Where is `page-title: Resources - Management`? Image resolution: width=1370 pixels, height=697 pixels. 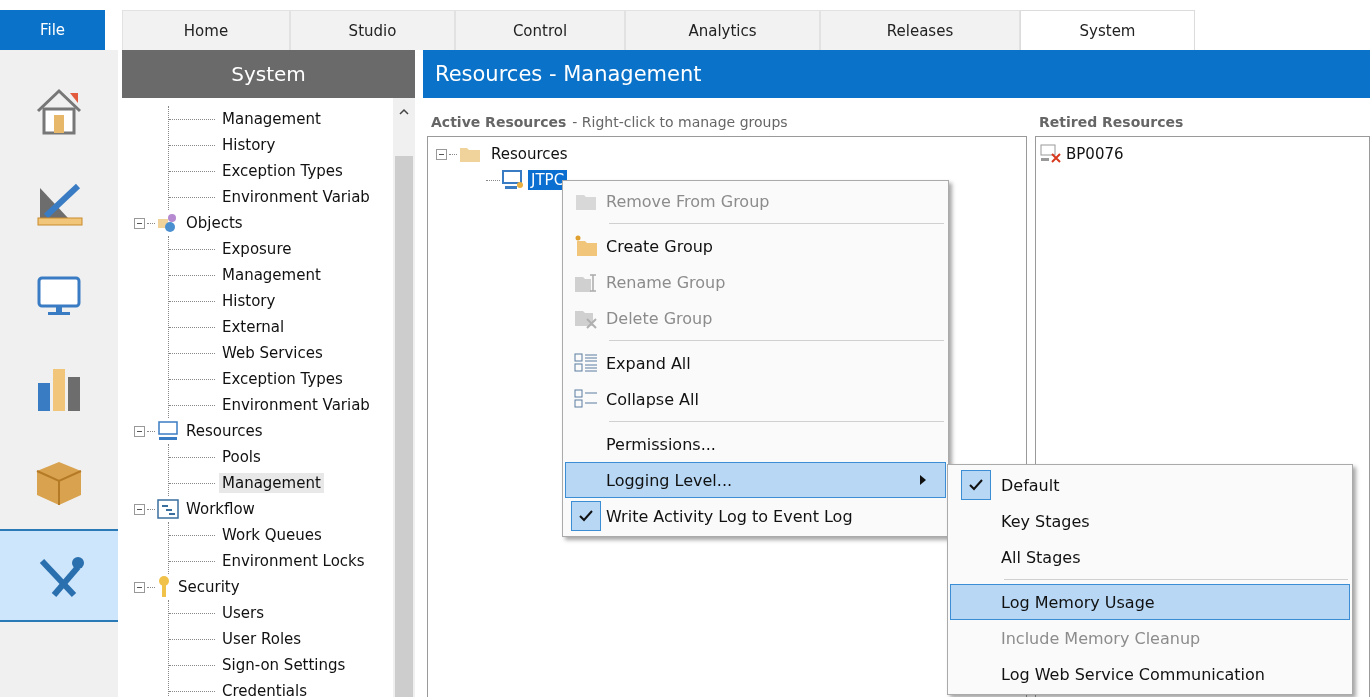
page-title: Resources - Management is located at coordinates (896, 74).